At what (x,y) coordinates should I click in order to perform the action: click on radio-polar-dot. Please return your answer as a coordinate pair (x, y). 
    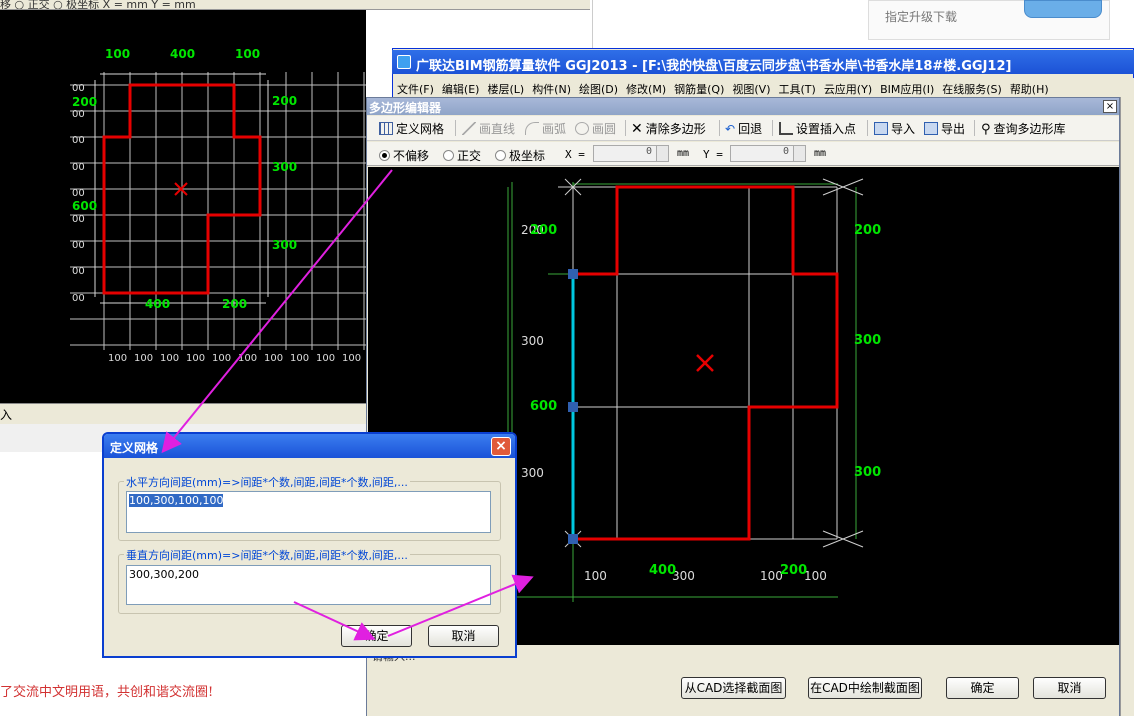
    Looking at the image, I should click on (500, 155).